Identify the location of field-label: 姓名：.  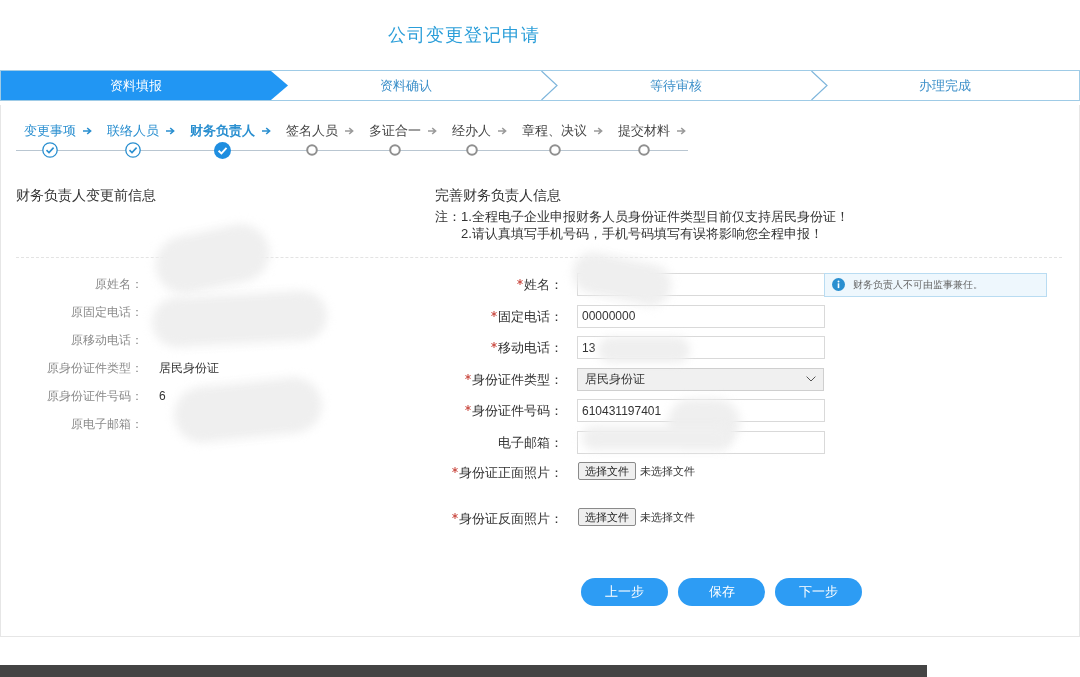
(543, 284).